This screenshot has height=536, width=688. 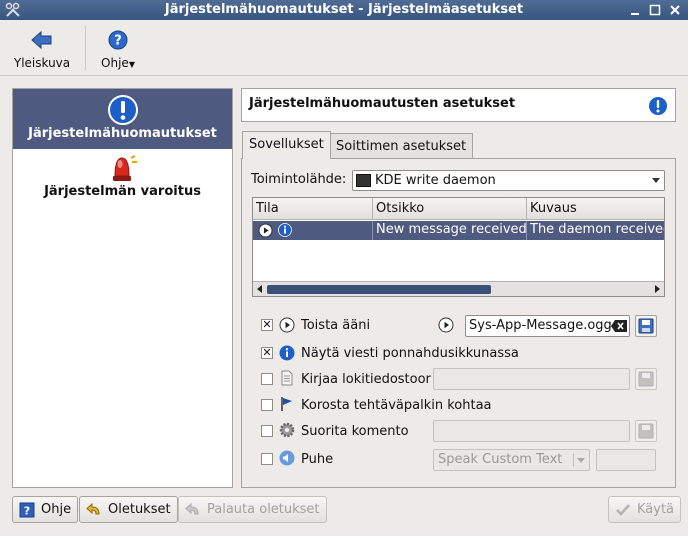 I want to click on toolbar-separator, so click(x=85, y=48).